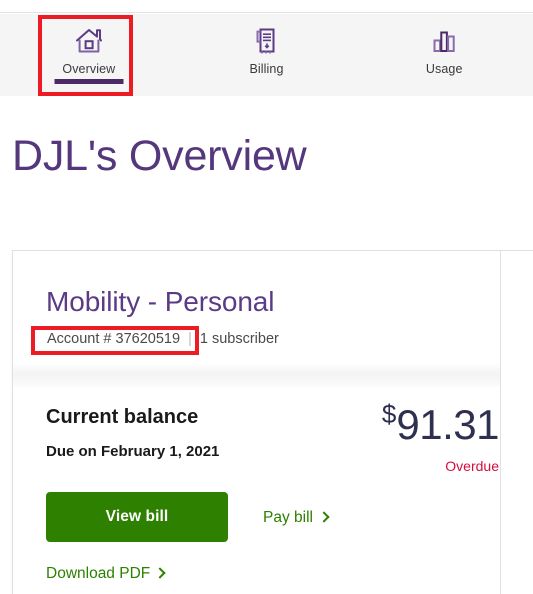  I want to click on document-icon, so click(267, 41).